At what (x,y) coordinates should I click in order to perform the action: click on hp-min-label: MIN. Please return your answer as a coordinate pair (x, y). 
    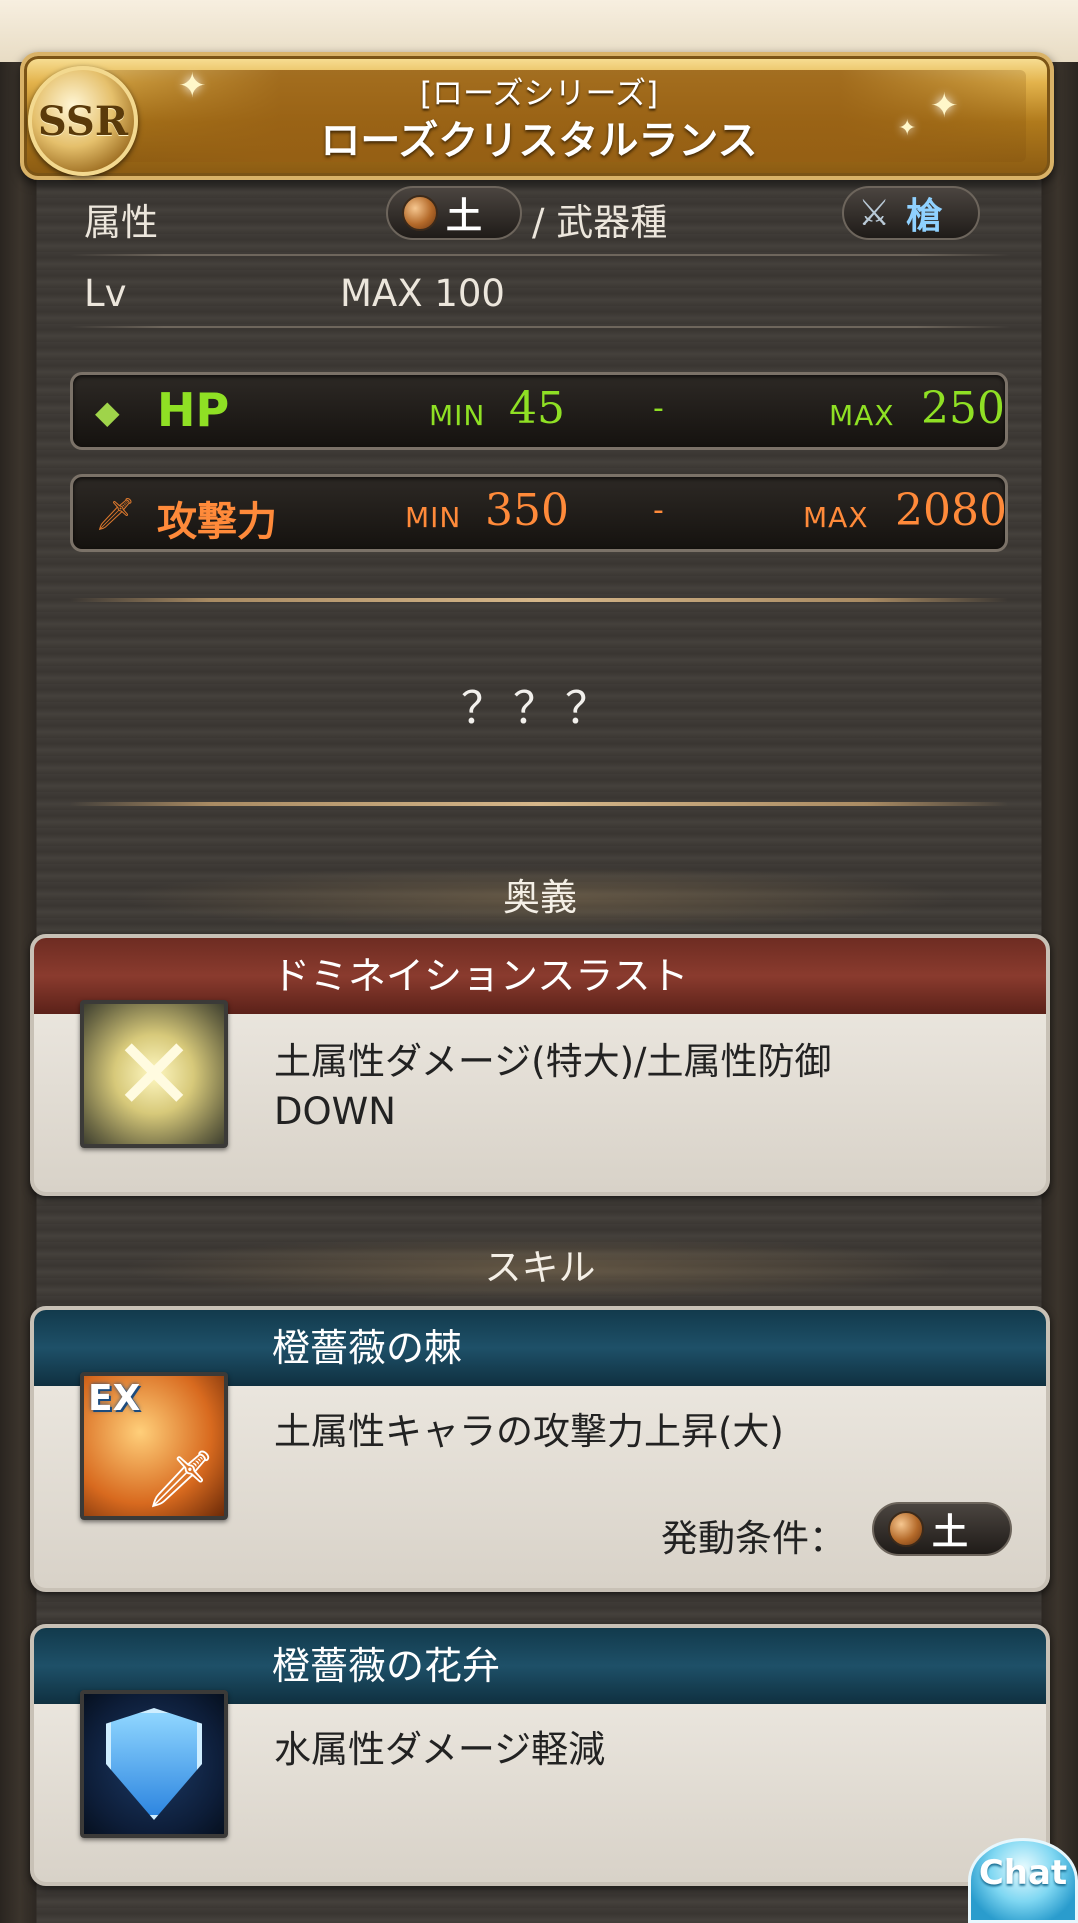
    Looking at the image, I should click on (457, 415).